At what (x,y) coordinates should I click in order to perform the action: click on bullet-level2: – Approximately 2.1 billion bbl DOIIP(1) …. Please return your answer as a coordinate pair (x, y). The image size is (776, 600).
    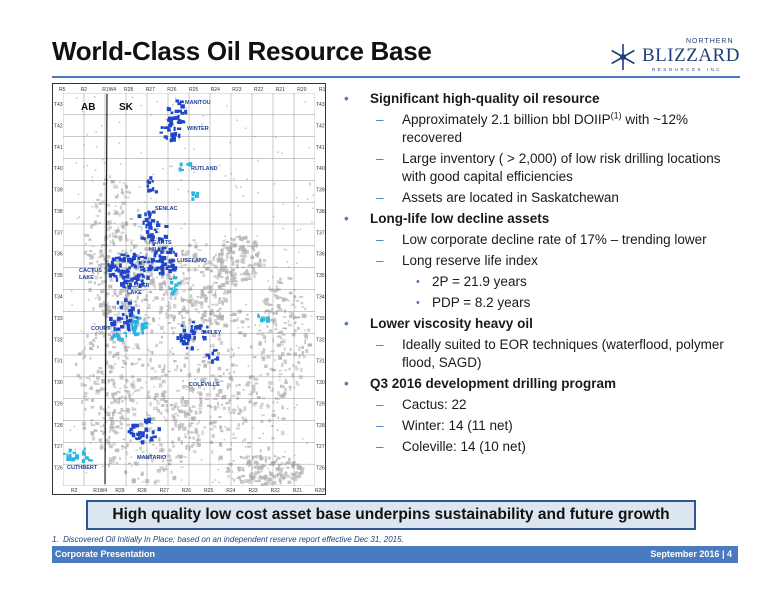
    Looking at the image, I should click on (540, 129).